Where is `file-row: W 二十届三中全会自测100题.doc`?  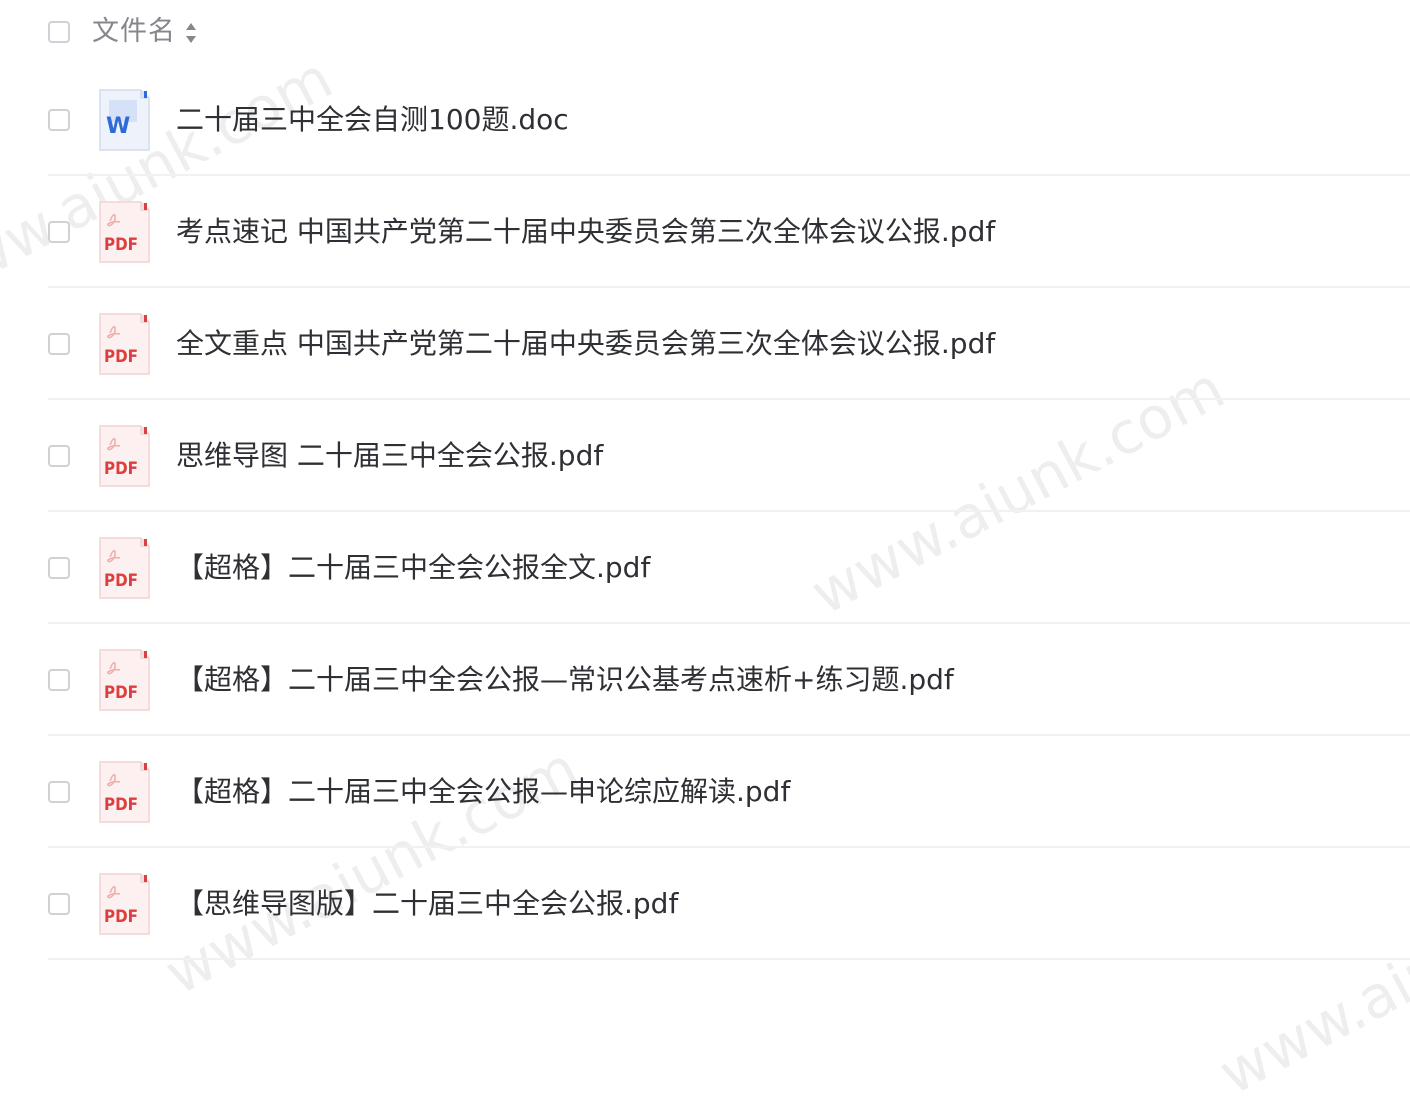 file-row: W 二十届三中全会自测100题.doc is located at coordinates (705, 120).